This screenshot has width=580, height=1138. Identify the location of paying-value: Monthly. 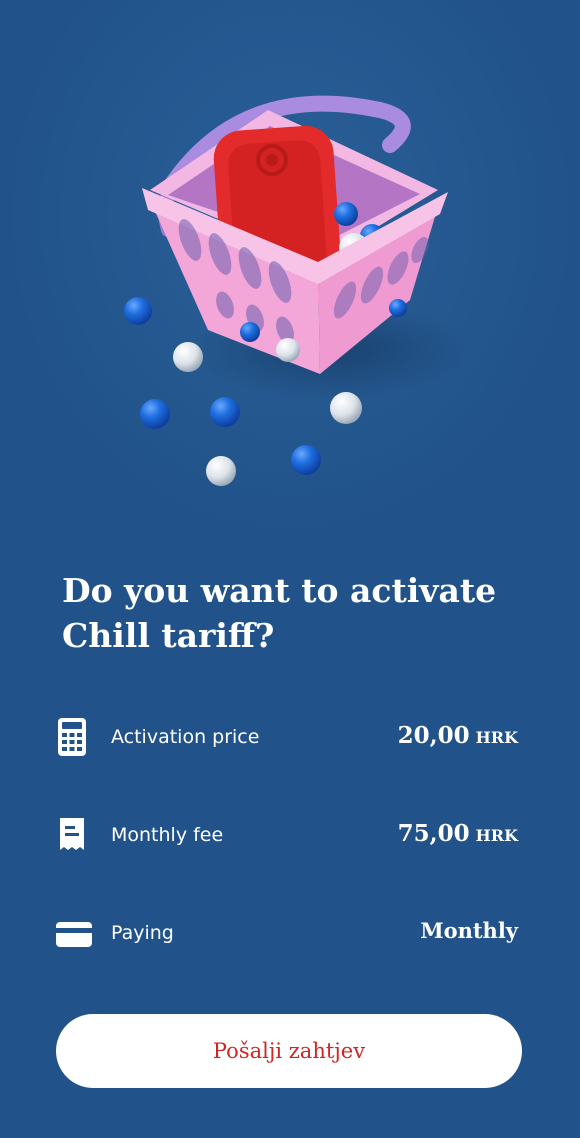
(469, 930).